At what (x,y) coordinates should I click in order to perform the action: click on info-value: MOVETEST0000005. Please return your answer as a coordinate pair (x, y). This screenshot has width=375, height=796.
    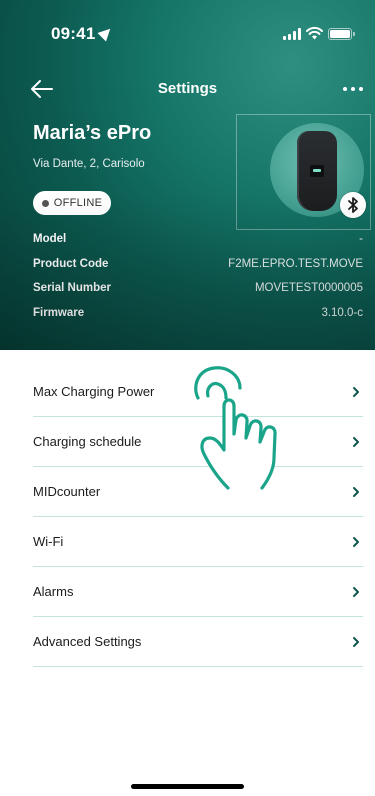
    Looking at the image, I should click on (308, 288).